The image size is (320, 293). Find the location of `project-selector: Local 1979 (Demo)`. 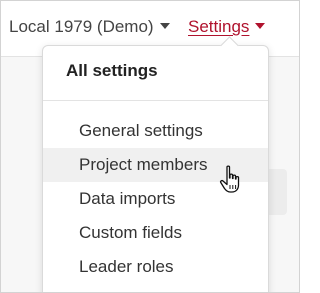

project-selector: Local 1979 (Demo) is located at coordinates (89, 27).